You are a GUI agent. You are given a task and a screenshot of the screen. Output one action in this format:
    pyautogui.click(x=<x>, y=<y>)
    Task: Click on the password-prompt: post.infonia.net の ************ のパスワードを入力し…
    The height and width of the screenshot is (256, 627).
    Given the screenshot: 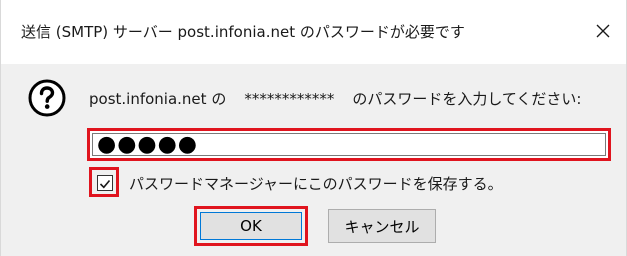 What is the action you would take?
    pyautogui.click(x=335, y=98)
    